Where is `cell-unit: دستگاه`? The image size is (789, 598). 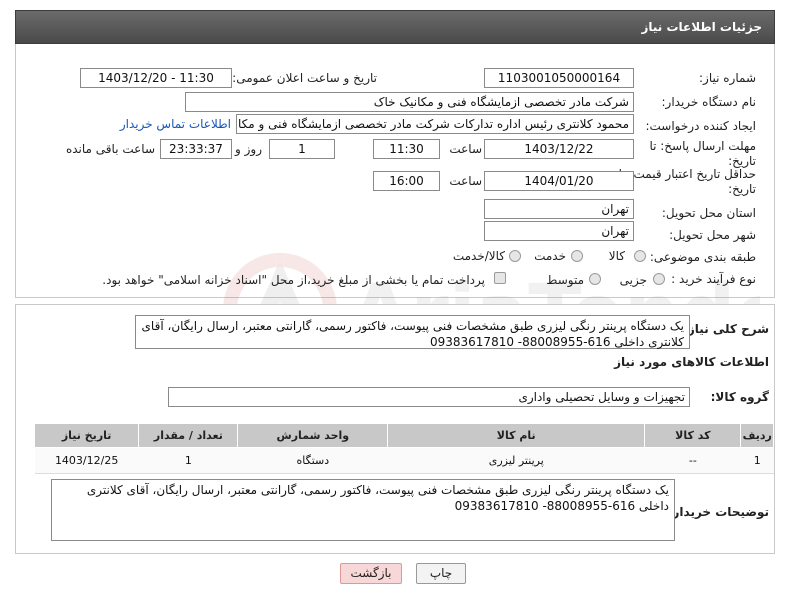 cell-unit: دستگاه is located at coordinates (312, 460).